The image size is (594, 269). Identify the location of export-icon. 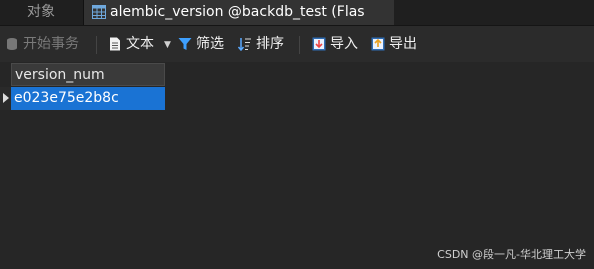
(378, 44).